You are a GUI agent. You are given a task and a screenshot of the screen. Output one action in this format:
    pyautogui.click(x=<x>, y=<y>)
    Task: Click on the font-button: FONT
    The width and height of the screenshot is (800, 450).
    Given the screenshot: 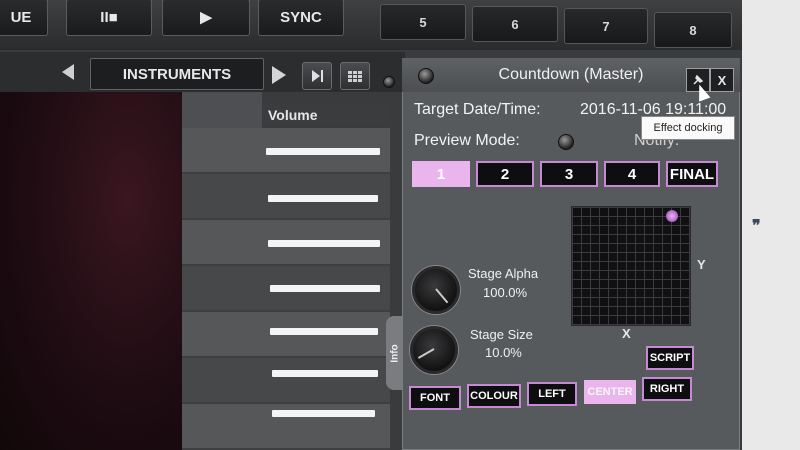 What is the action you would take?
    pyautogui.click(x=435, y=398)
    